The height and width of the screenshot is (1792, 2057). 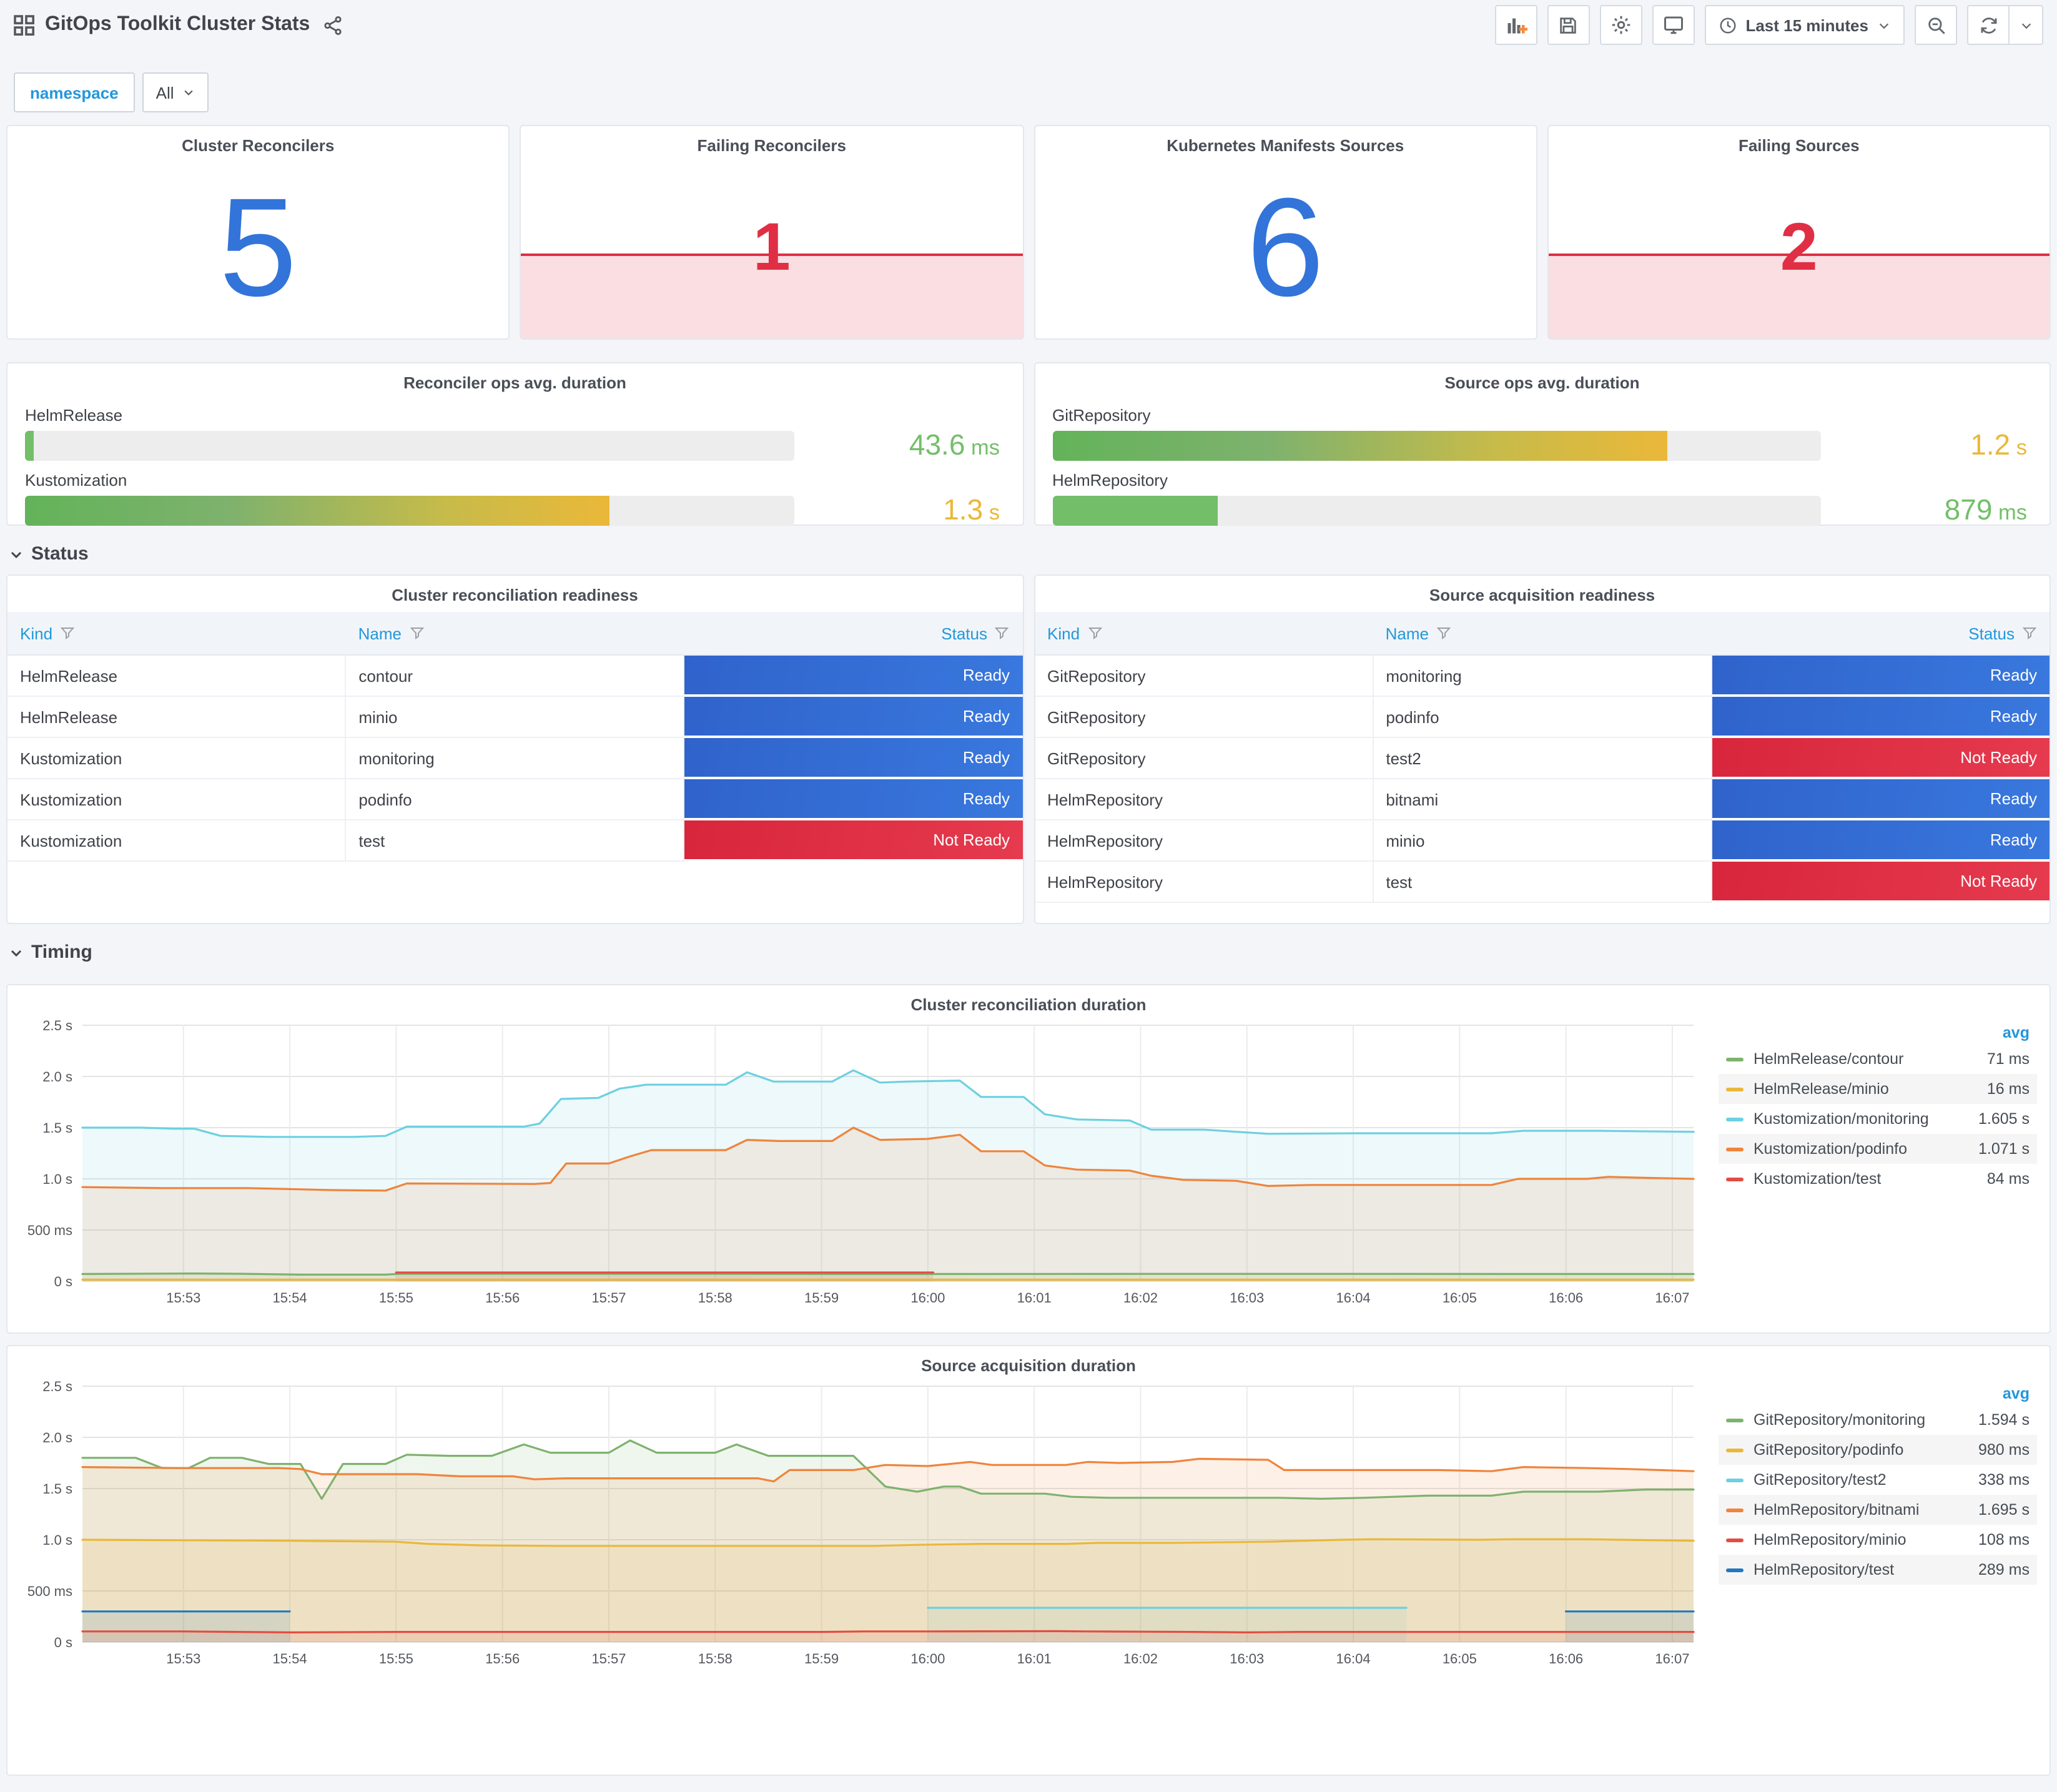 What do you see at coordinates (290, 1298) in the screenshot?
I see `svg-text: 15:54` at bounding box center [290, 1298].